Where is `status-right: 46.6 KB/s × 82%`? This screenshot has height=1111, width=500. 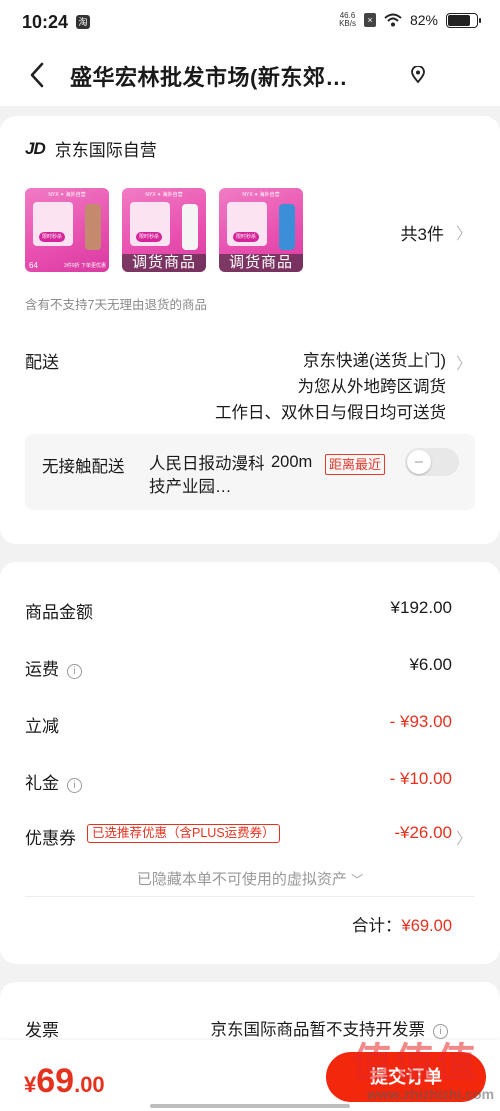
status-right: 46.6 KB/s × 82% is located at coordinates (410, 19).